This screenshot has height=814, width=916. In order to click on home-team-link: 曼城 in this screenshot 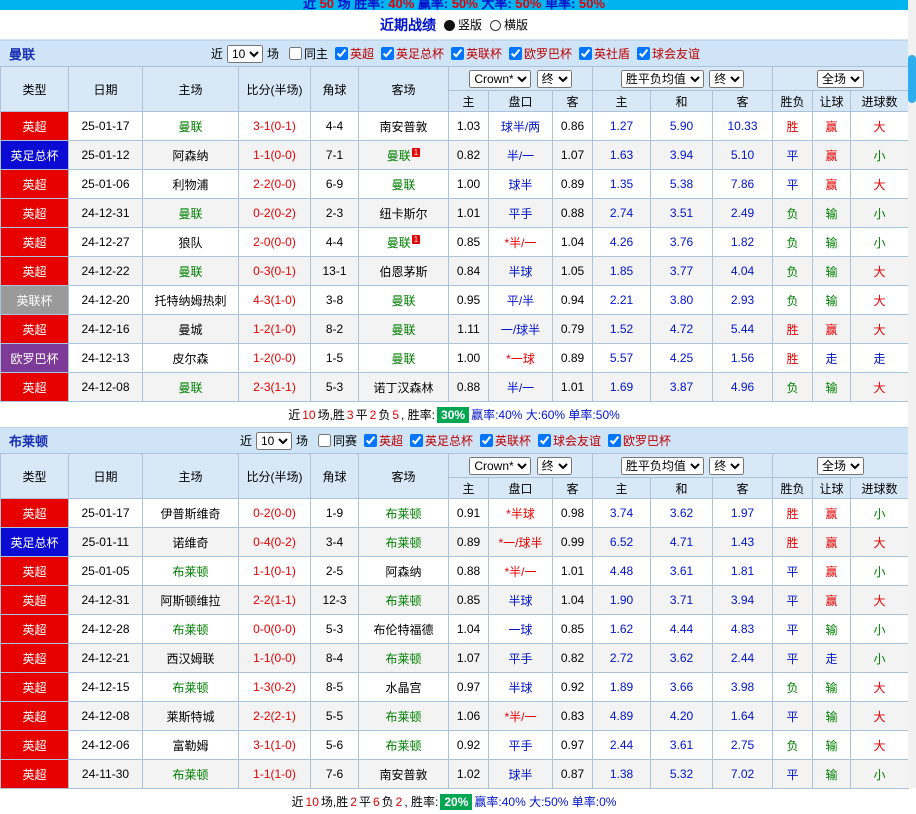, I will do `click(190, 330)`.